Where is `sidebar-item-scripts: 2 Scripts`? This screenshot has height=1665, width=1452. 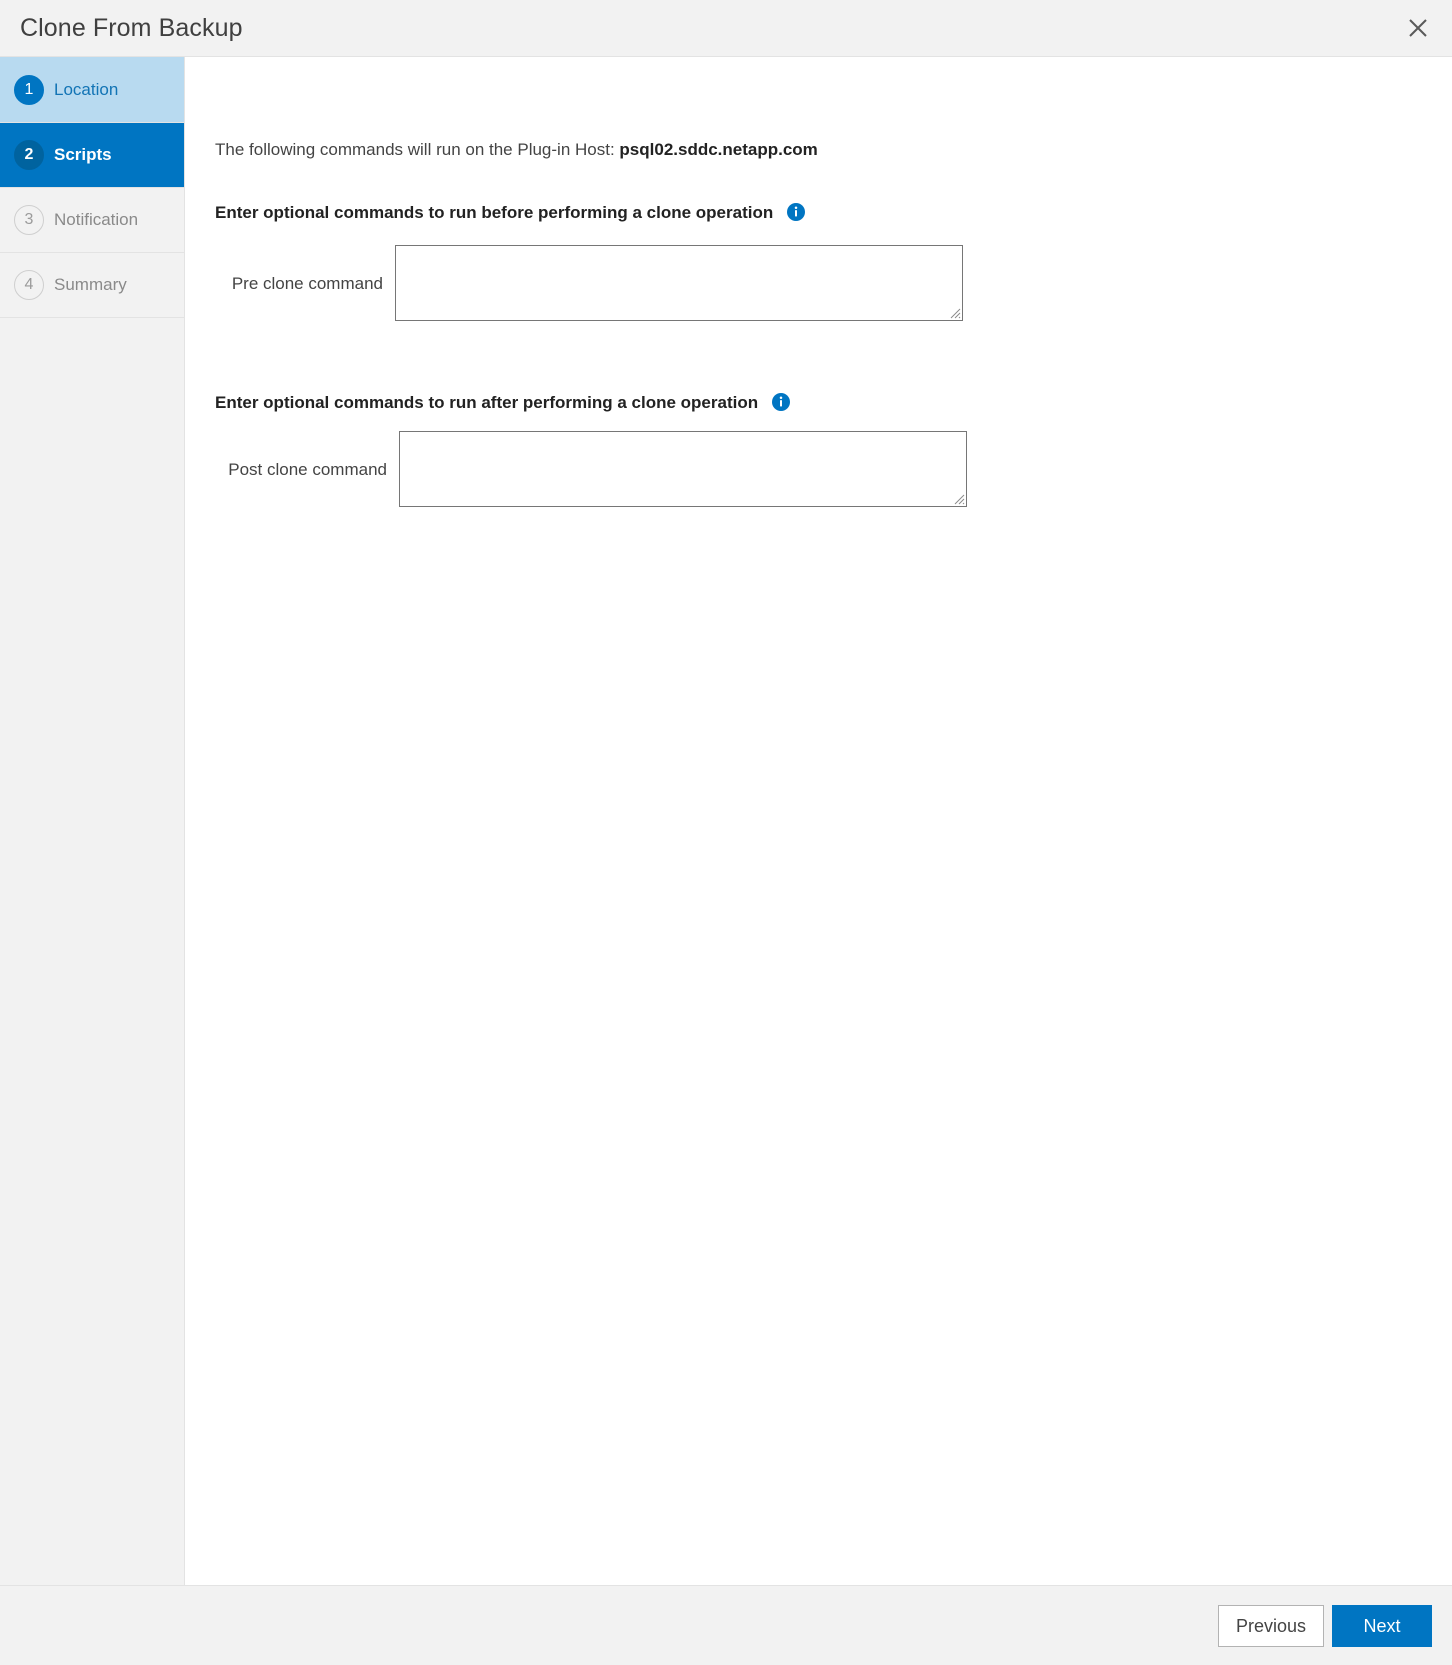 sidebar-item-scripts: 2 Scripts is located at coordinates (92, 154).